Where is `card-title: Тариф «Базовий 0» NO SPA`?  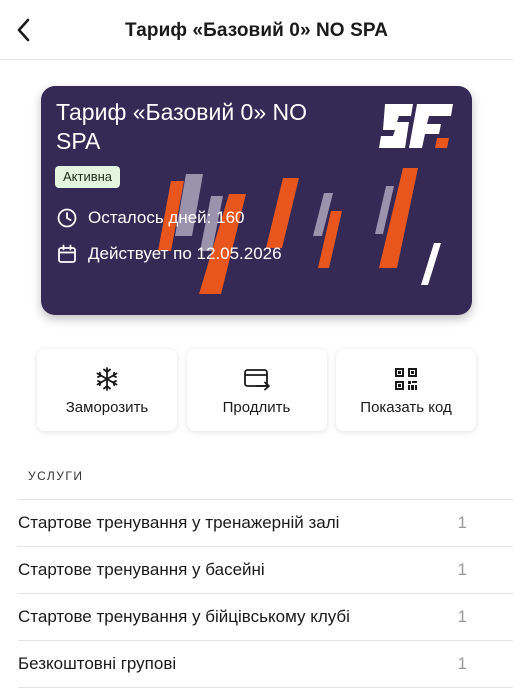
card-title: Тариф «Базовий 0» NO SPA is located at coordinates (182, 126).